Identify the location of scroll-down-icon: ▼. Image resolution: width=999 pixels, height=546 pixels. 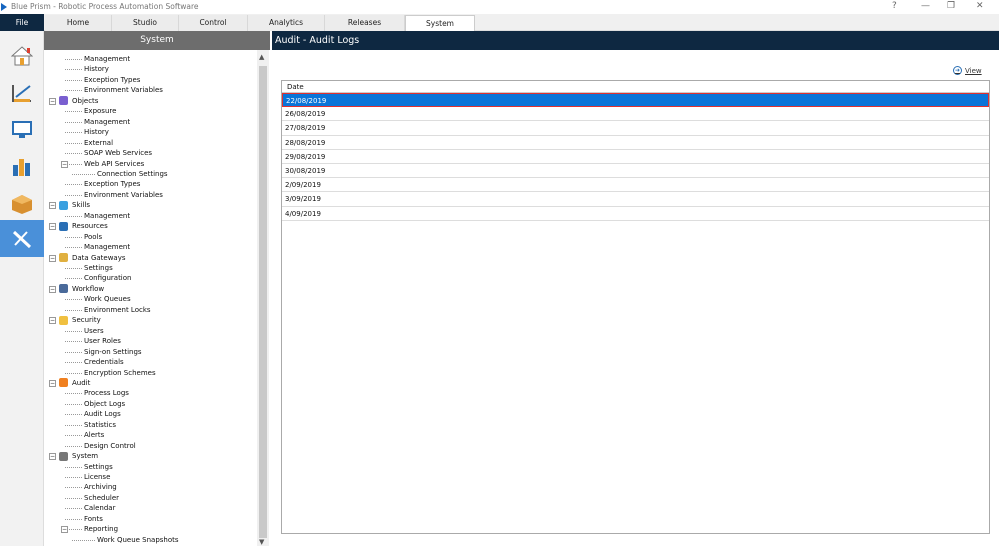
(261, 542).